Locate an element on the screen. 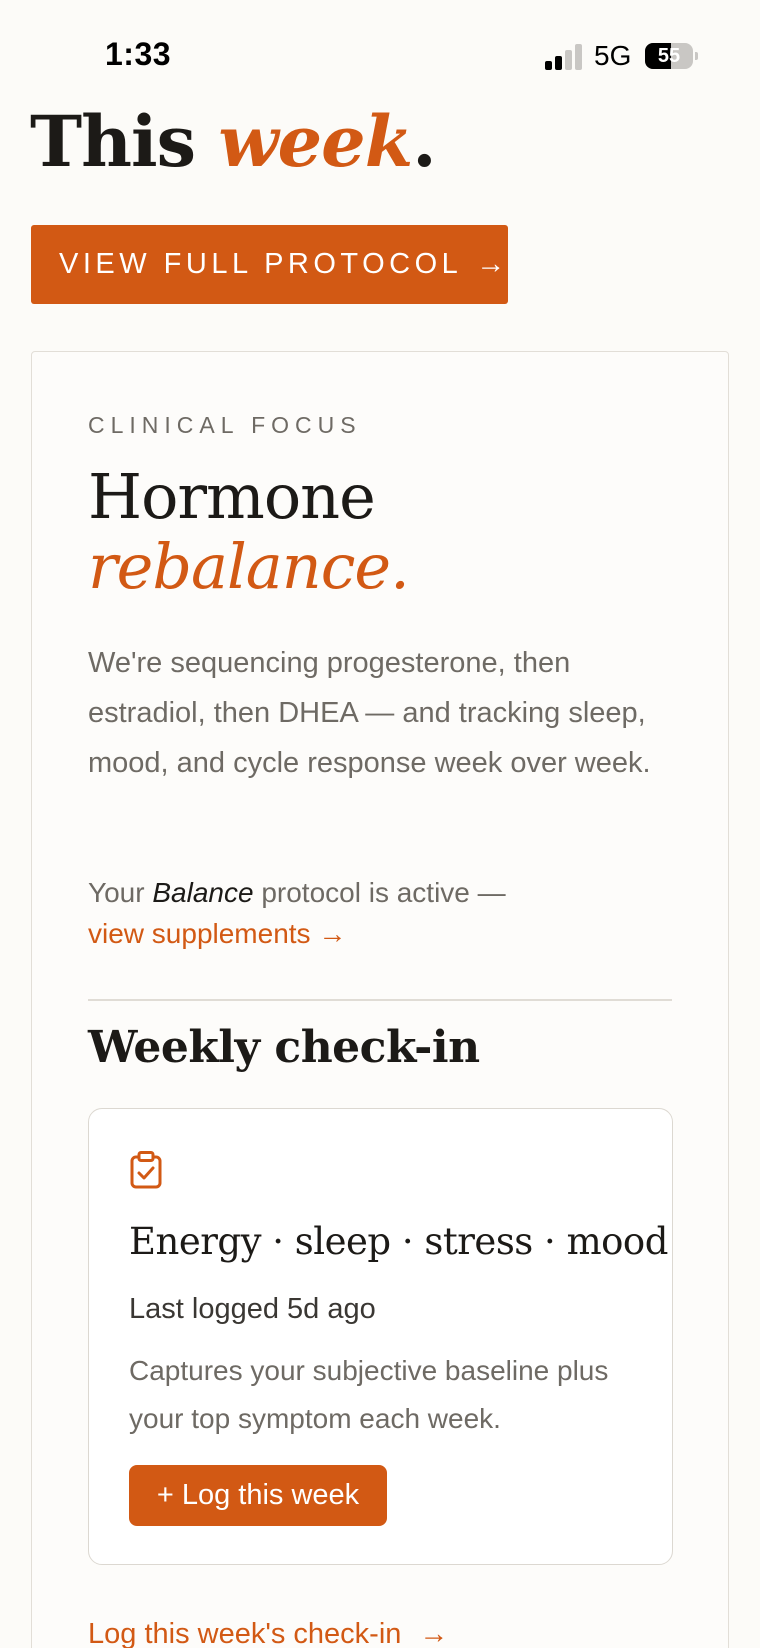  clinical-focus-heading-plain: Hormone is located at coordinates (232, 496).